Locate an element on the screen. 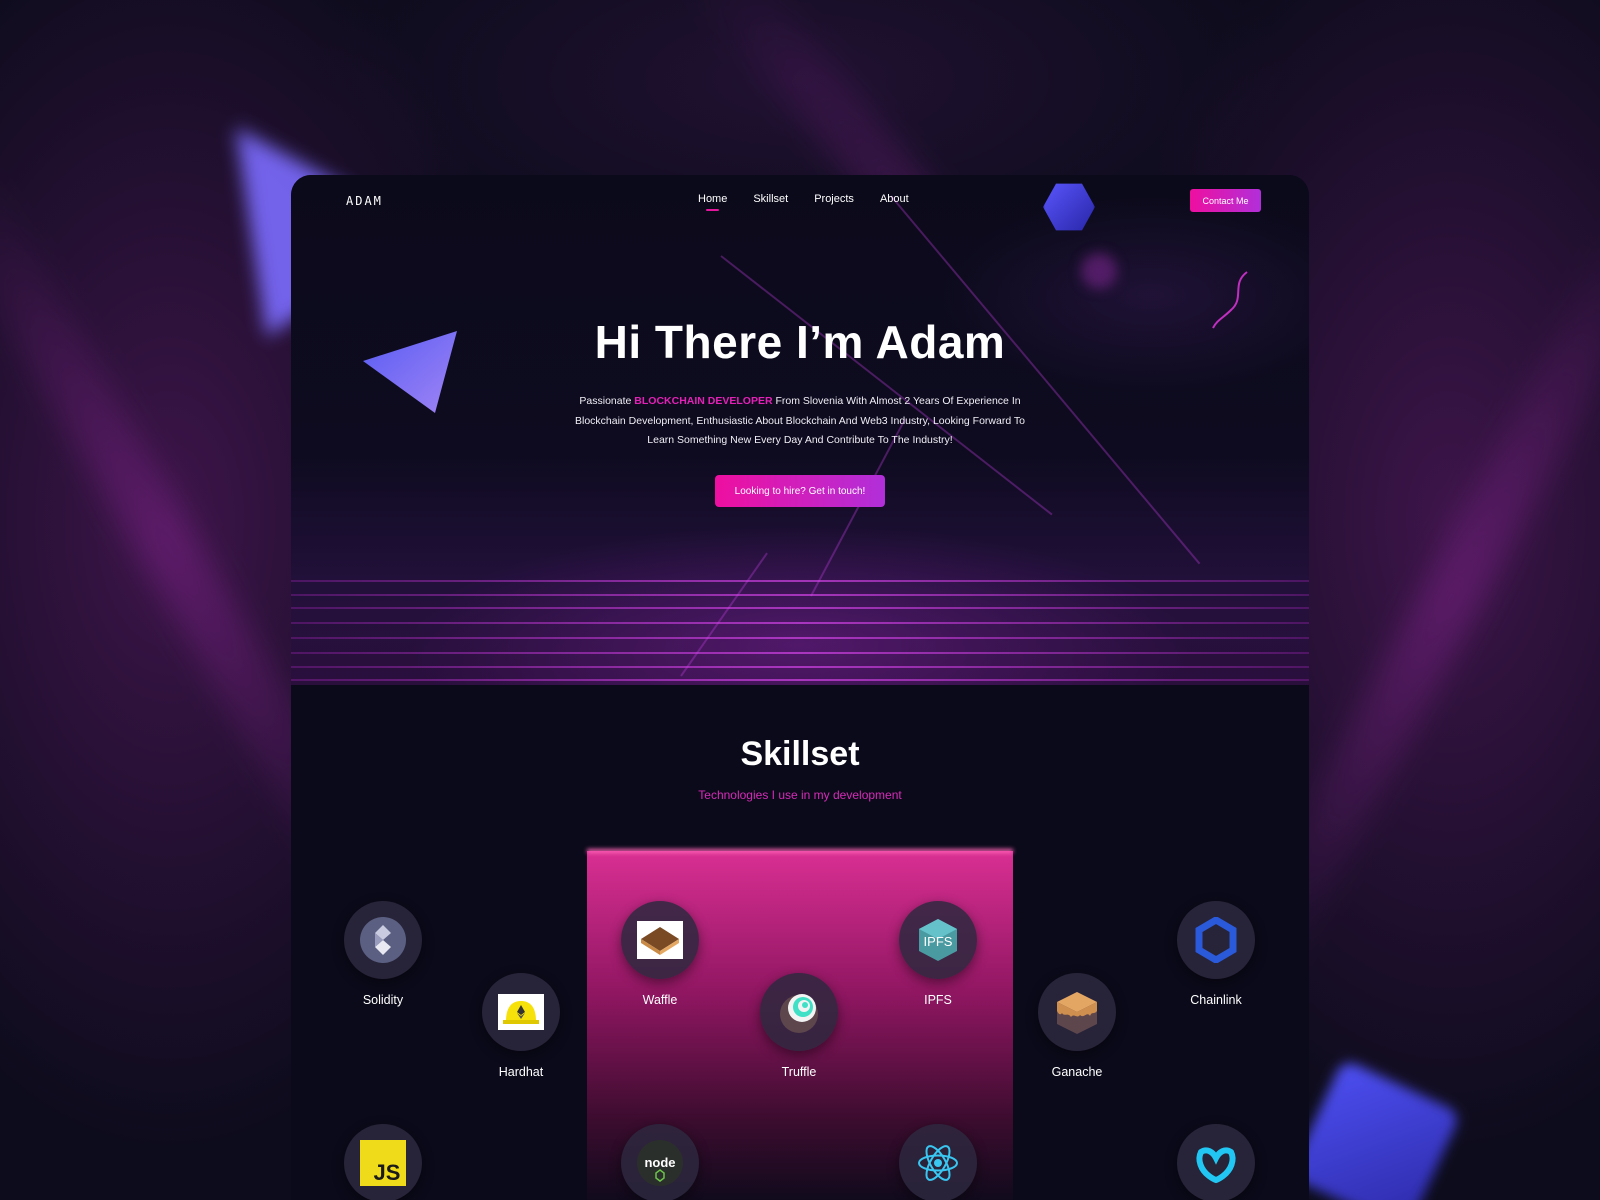 The height and width of the screenshot is (1200, 1600). nav-link-skillset: Skillset is located at coordinates (770, 199).